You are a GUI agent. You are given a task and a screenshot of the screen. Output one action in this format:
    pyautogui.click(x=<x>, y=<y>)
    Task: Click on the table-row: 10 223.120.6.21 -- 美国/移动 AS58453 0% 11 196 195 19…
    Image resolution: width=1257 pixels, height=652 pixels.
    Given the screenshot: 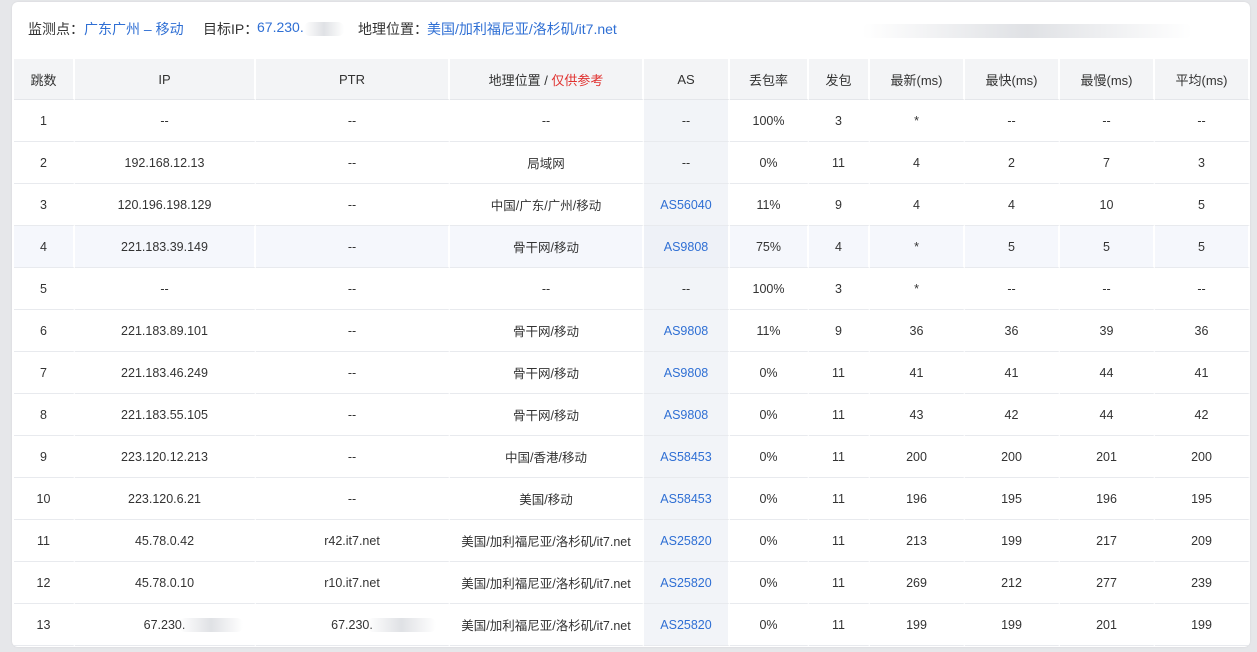 What is the action you would take?
    pyautogui.click(x=632, y=499)
    